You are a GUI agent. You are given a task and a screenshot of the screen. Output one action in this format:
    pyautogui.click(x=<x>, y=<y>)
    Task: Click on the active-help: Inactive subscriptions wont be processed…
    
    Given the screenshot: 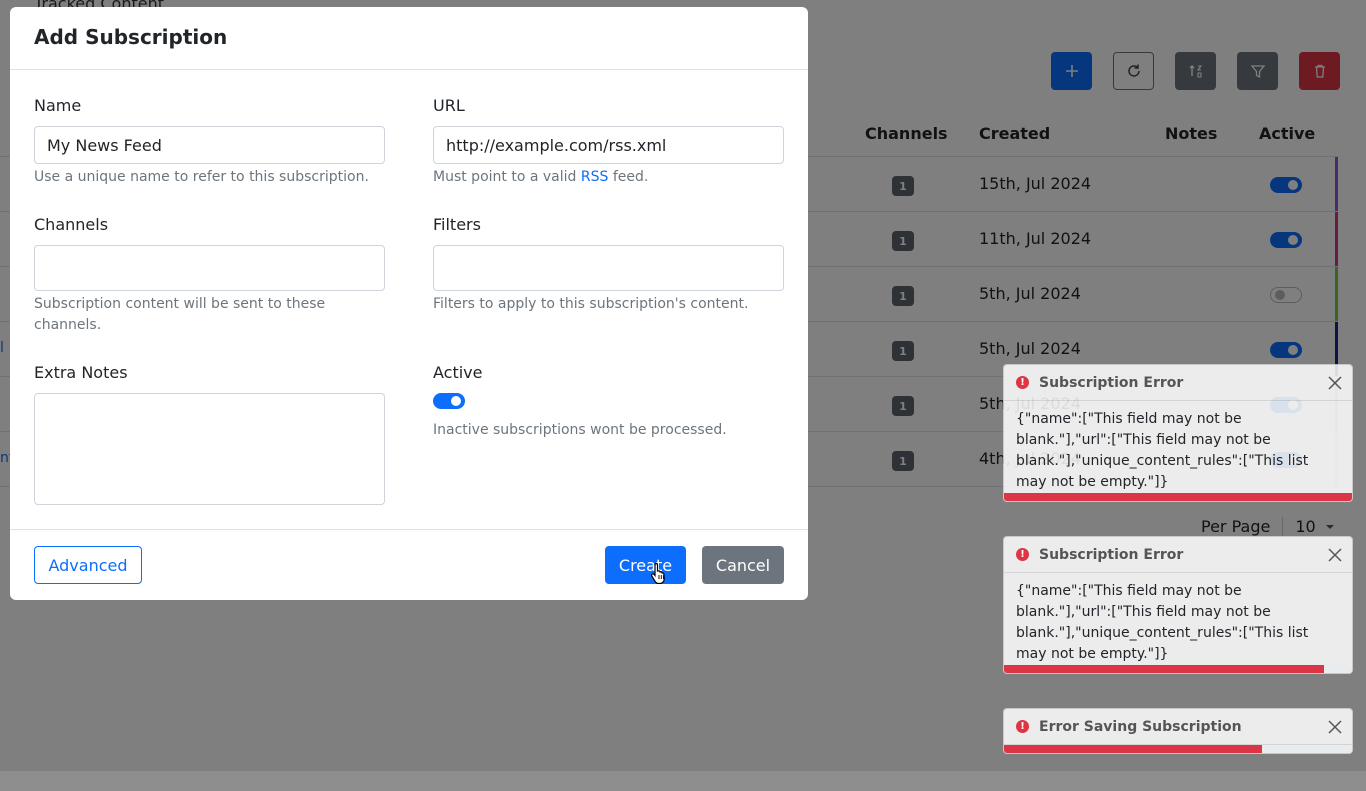 What is the action you would take?
    pyautogui.click(x=580, y=430)
    